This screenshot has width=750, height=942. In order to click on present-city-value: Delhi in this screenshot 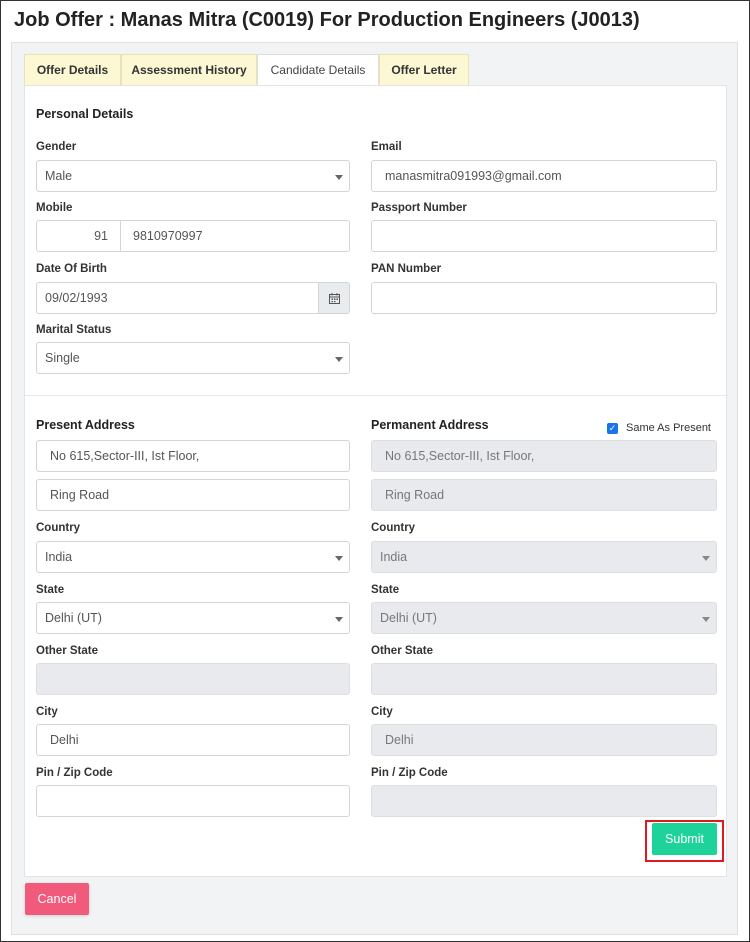, I will do `click(64, 740)`.